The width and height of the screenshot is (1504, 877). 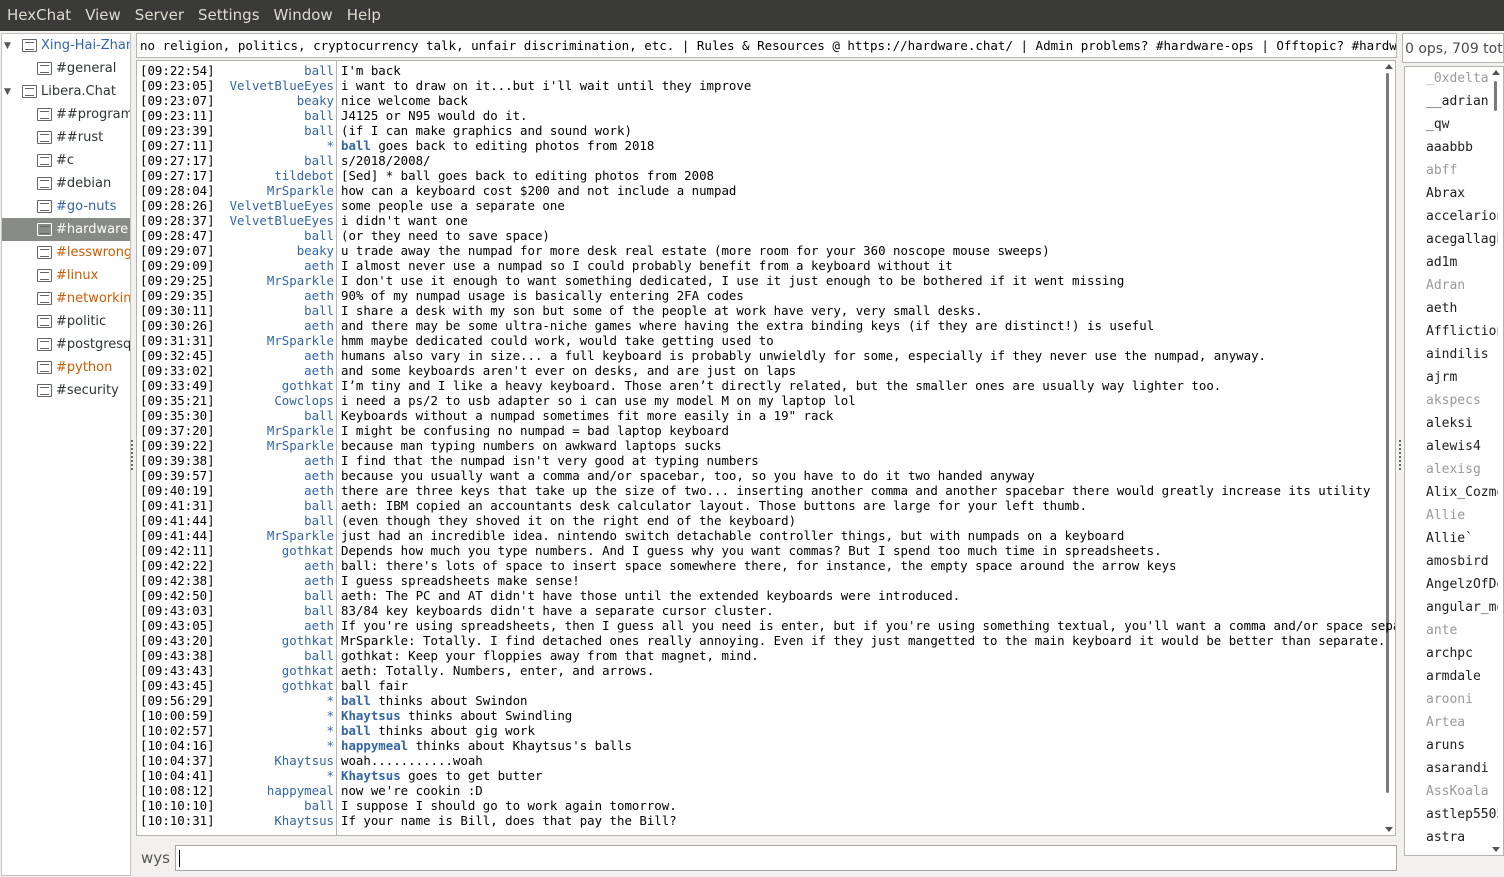 I want to click on user-entry: alewis4, so click(x=1462, y=446).